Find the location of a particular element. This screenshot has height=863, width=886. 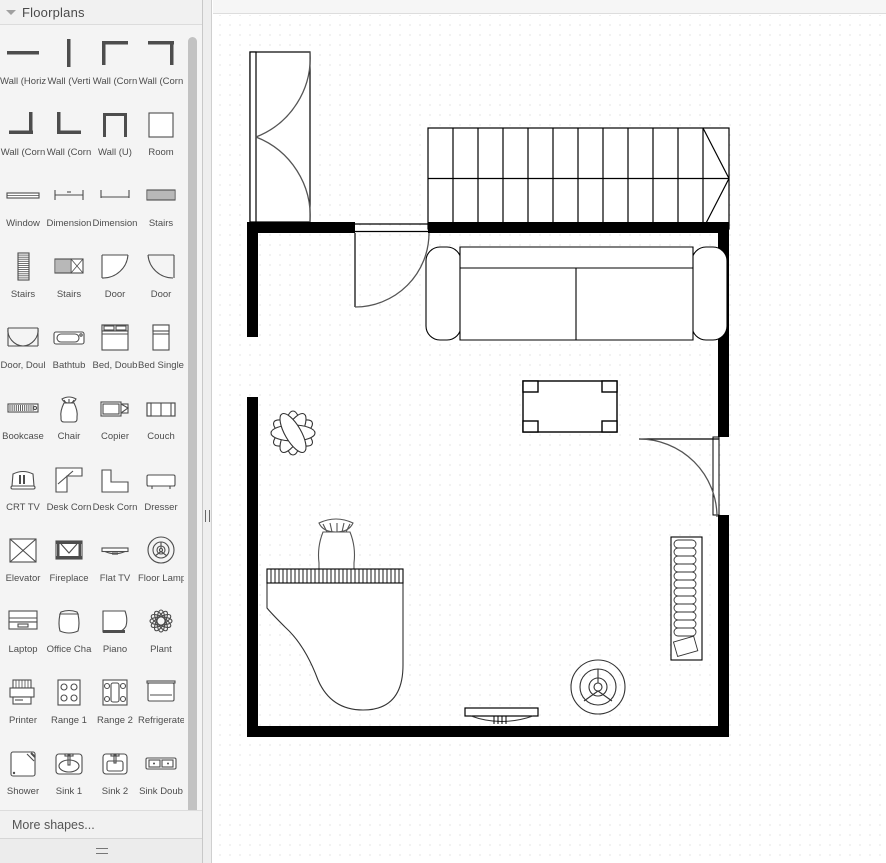

laptop-icon is located at coordinates (23, 621).